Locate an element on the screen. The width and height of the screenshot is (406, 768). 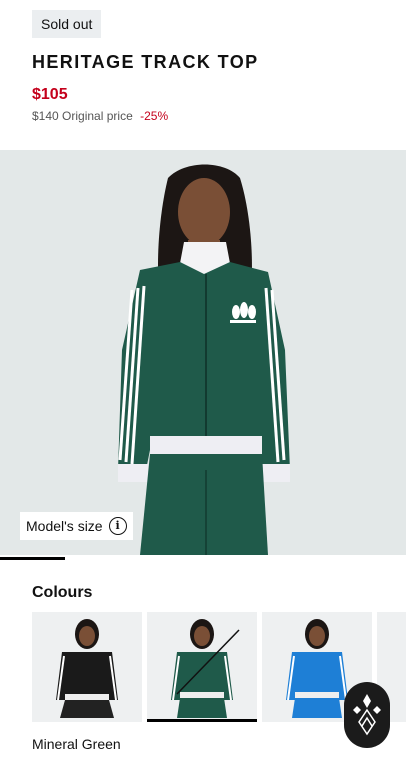
swatch-mineral-green is located at coordinates (202, 667).